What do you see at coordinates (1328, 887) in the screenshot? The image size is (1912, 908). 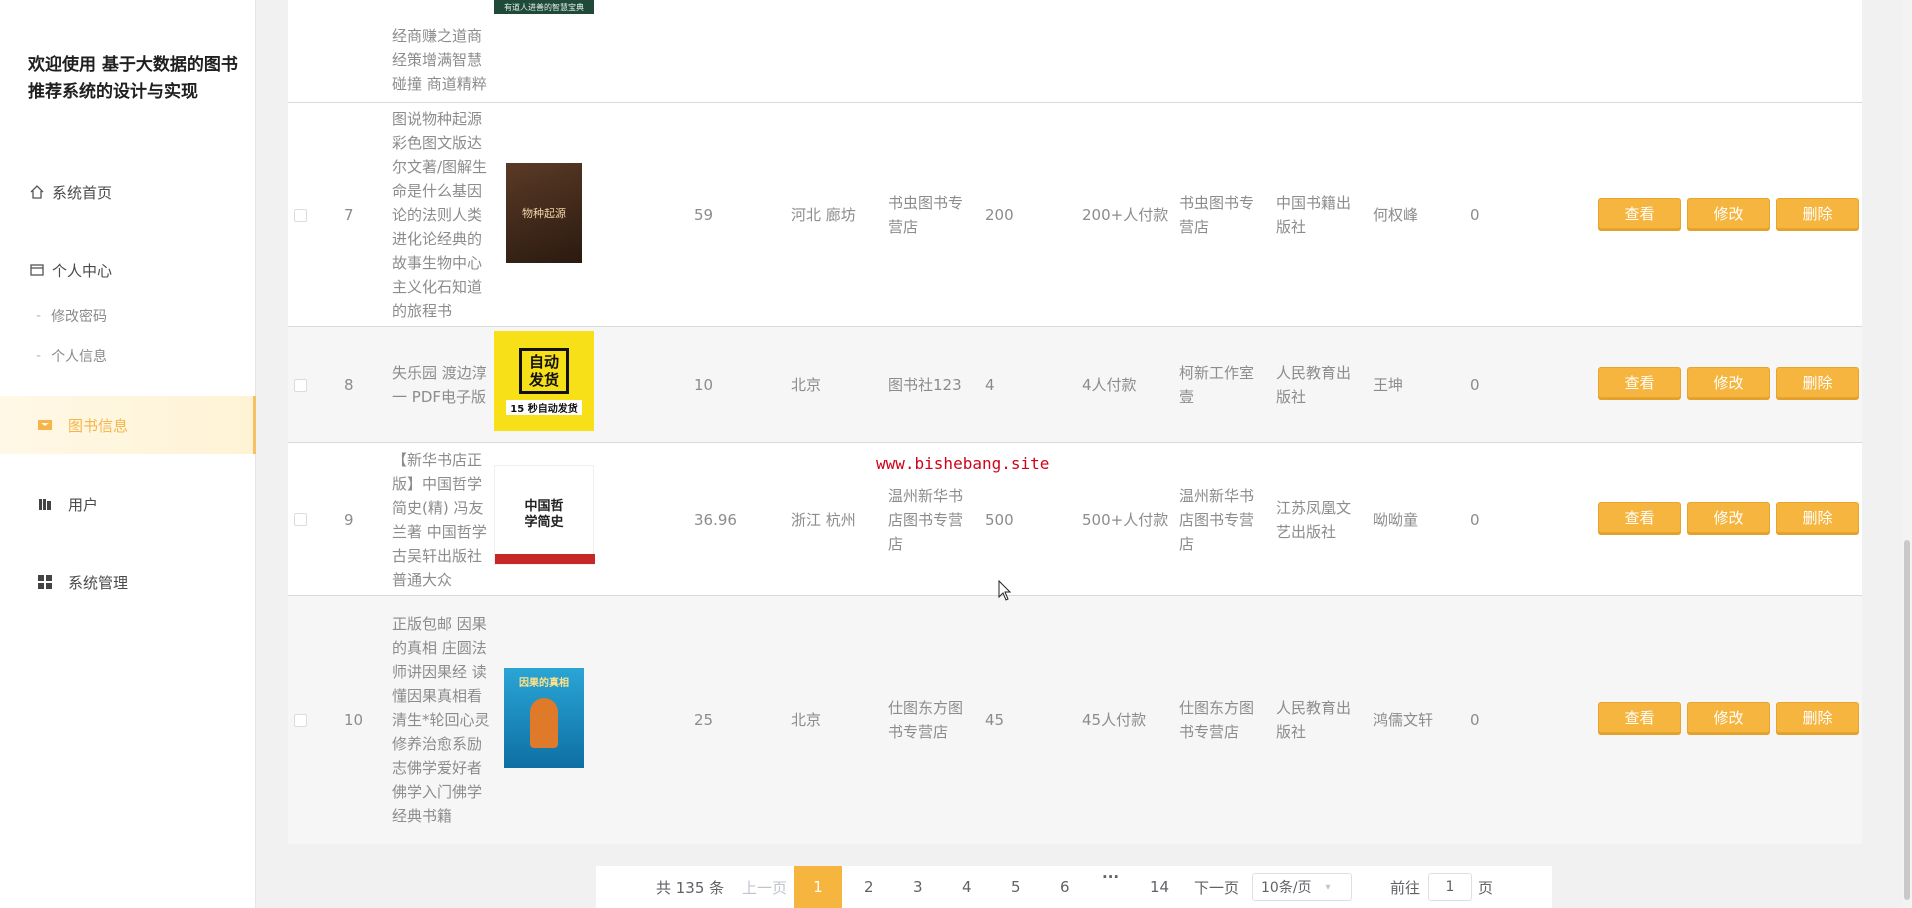 I see `chevron-down-icon: ▾` at bounding box center [1328, 887].